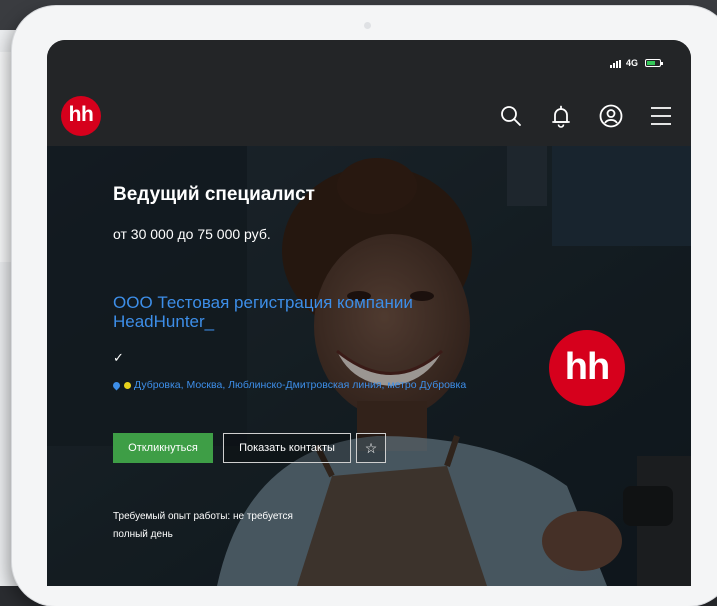 Image resolution: width=717 pixels, height=606 pixels. What do you see at coordinates (203, 516) in the screenshot?
I see `experience-text: Требуемый опыт работы: не требуется` at bounding box center [203, 516].